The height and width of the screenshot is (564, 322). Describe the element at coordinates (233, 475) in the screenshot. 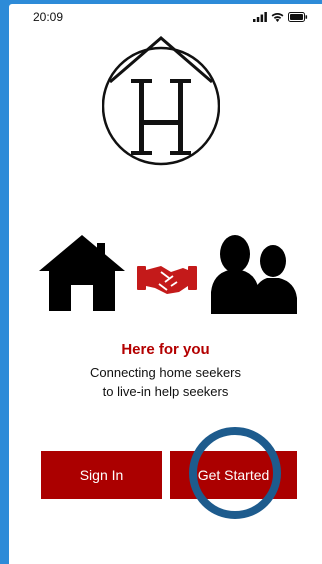

I see `get-started-button: Get Started` at that location.